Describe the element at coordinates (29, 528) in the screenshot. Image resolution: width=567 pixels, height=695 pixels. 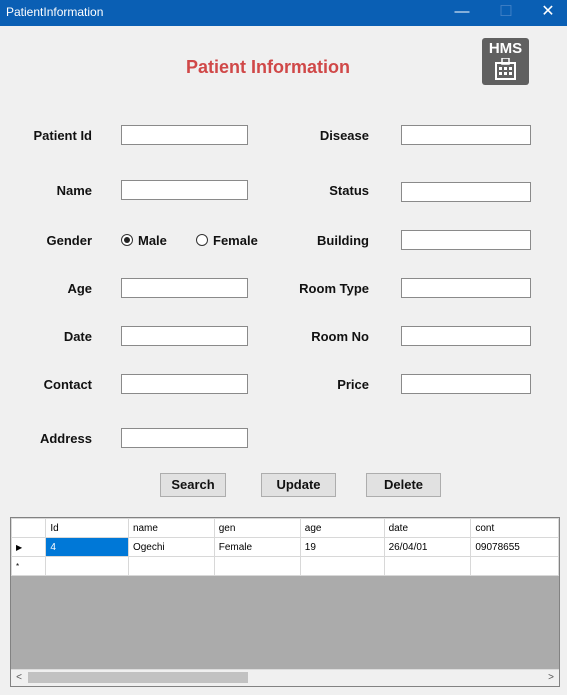
I see `grid-corner-cell` at that location.